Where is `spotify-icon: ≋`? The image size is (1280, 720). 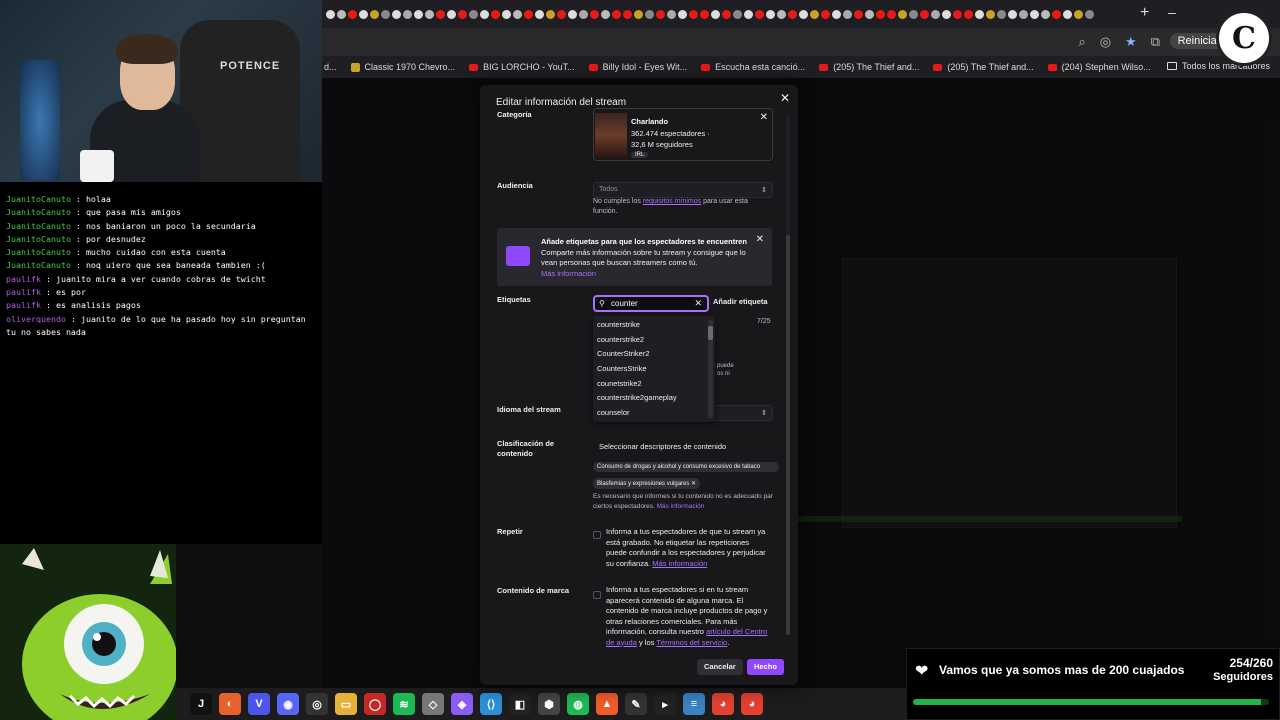 spotify-icon: ≋ is located at coordinates (404, 704).